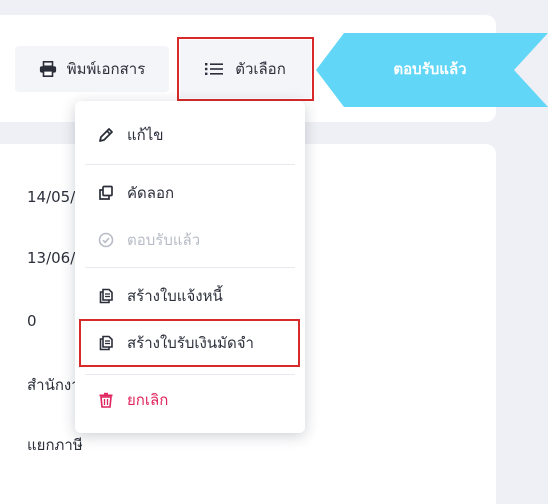  What do you see at coordinates (106, 240) in the screenshot?
I see `check-circle-icon` at bounding box center [106, 240].